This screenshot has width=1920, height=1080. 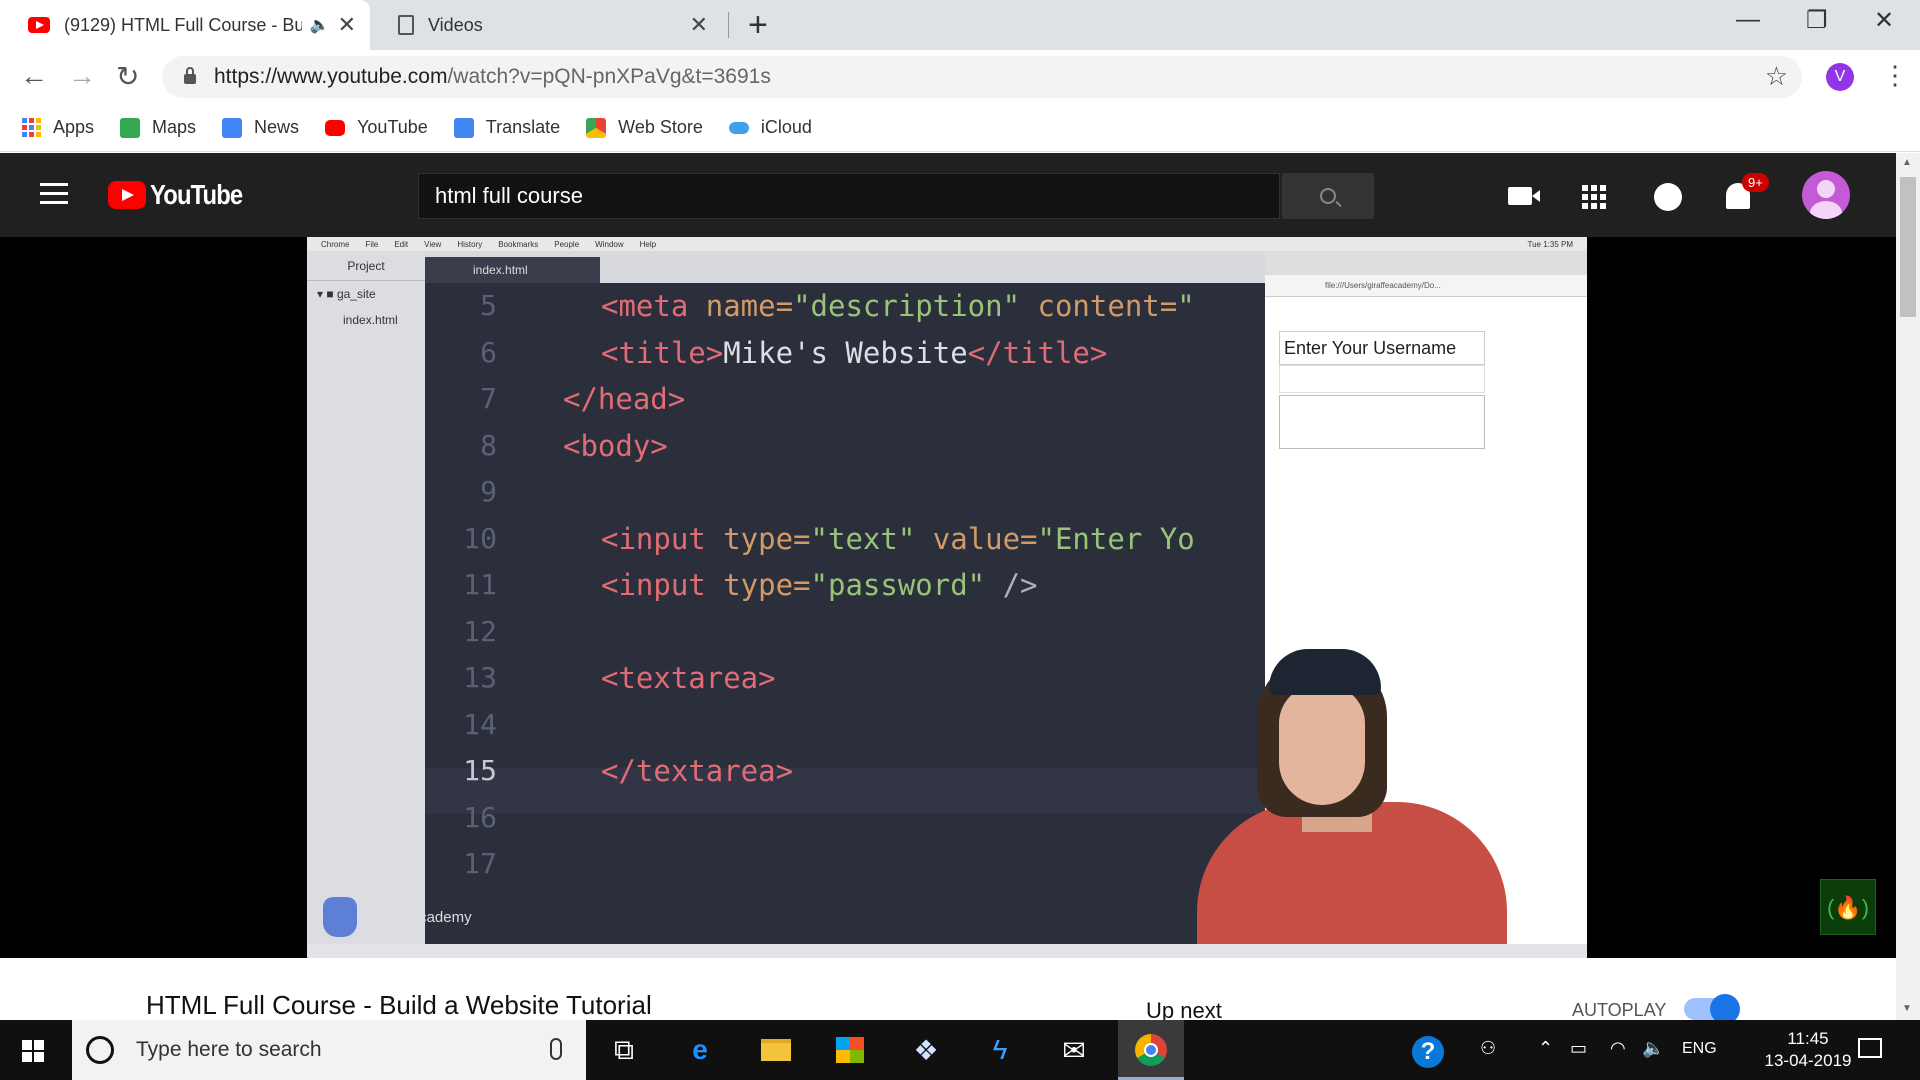 I want to click on search-button, so click(x=1328, y=196).